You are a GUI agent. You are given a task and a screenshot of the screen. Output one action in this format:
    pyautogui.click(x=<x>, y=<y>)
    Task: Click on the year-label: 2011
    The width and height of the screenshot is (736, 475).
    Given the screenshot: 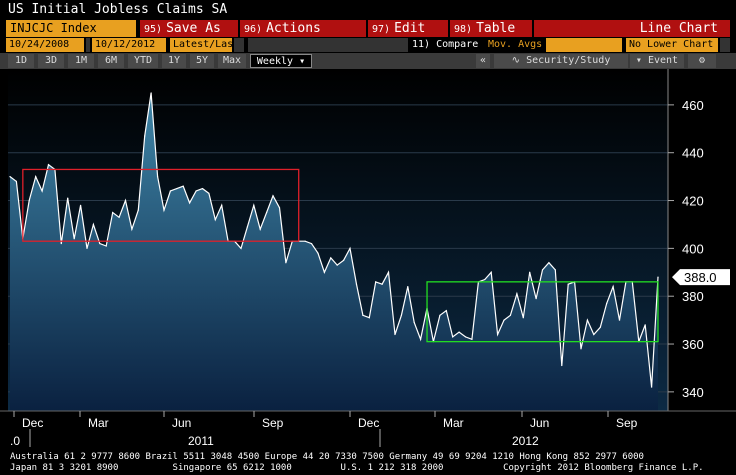 What is the action you would take?
    pyautogui.click(x=201, y=441)
    